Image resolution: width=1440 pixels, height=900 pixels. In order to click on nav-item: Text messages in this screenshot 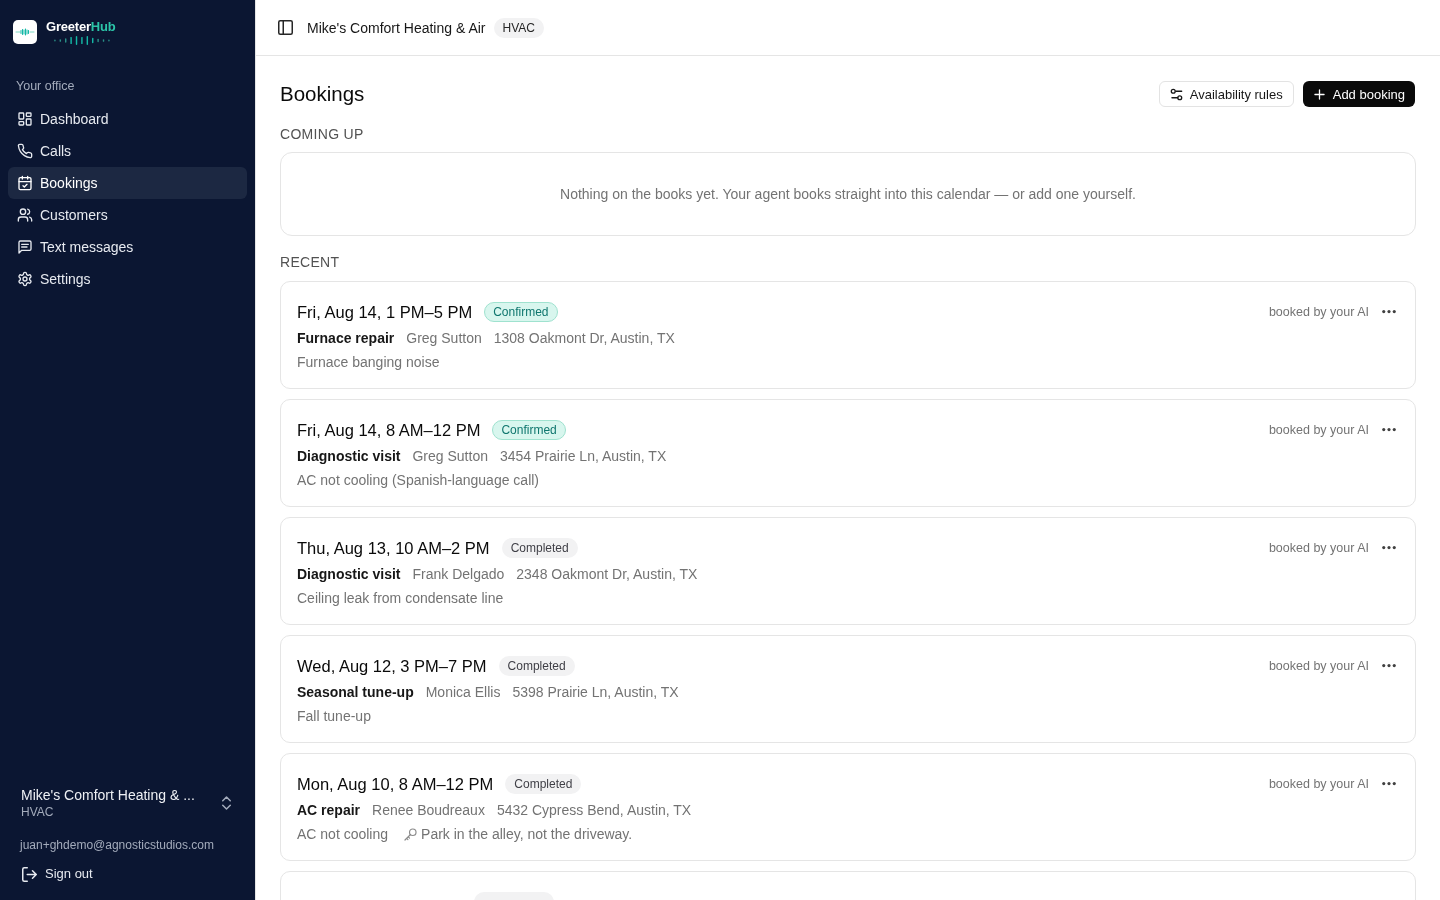, I will do `click(127, 247)`.